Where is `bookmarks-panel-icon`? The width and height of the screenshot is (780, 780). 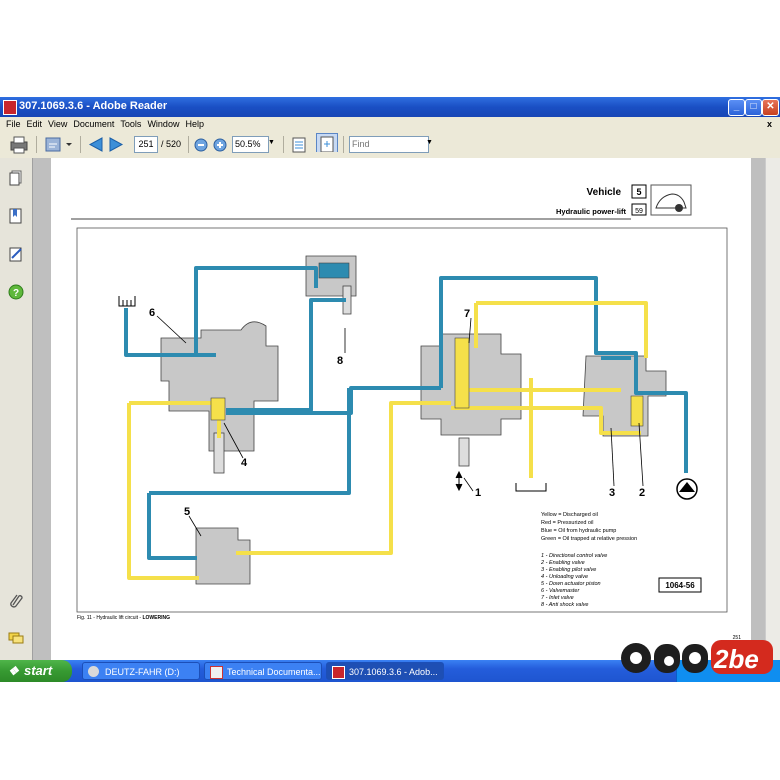
bookmarks-panel-icon is located at coordinates (16, 216).